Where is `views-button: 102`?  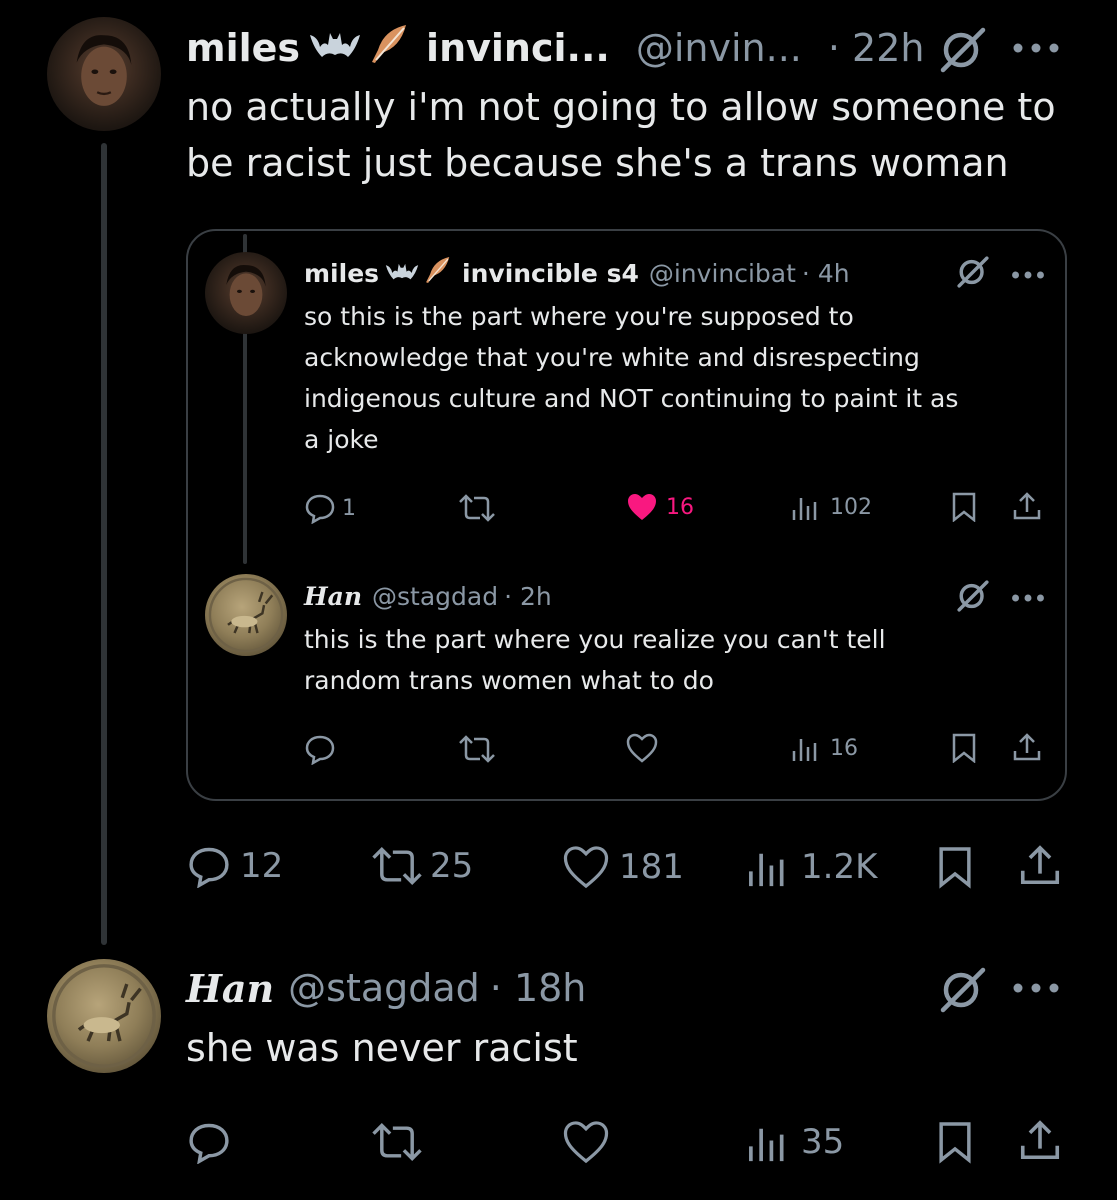
views-button: 102 is located at coordinates (831, 507).